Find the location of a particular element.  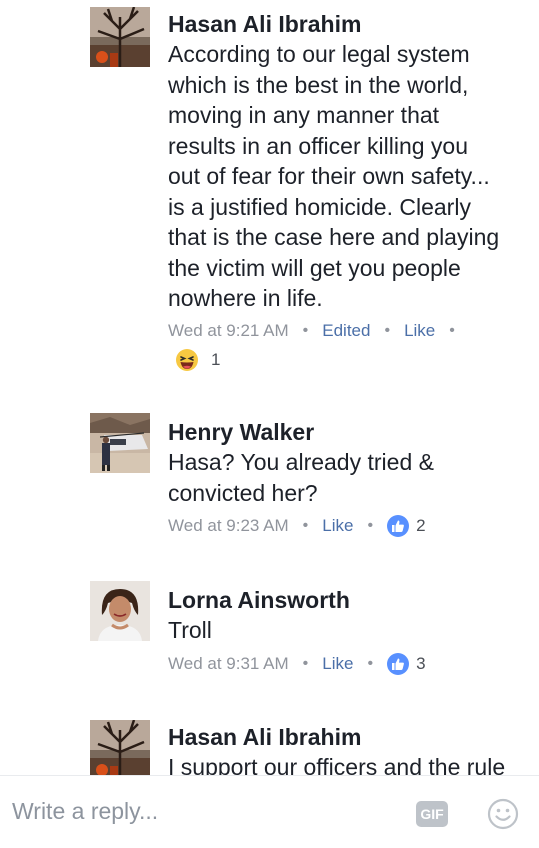

haha-emoji-icon is located at coordinates (187, 360).